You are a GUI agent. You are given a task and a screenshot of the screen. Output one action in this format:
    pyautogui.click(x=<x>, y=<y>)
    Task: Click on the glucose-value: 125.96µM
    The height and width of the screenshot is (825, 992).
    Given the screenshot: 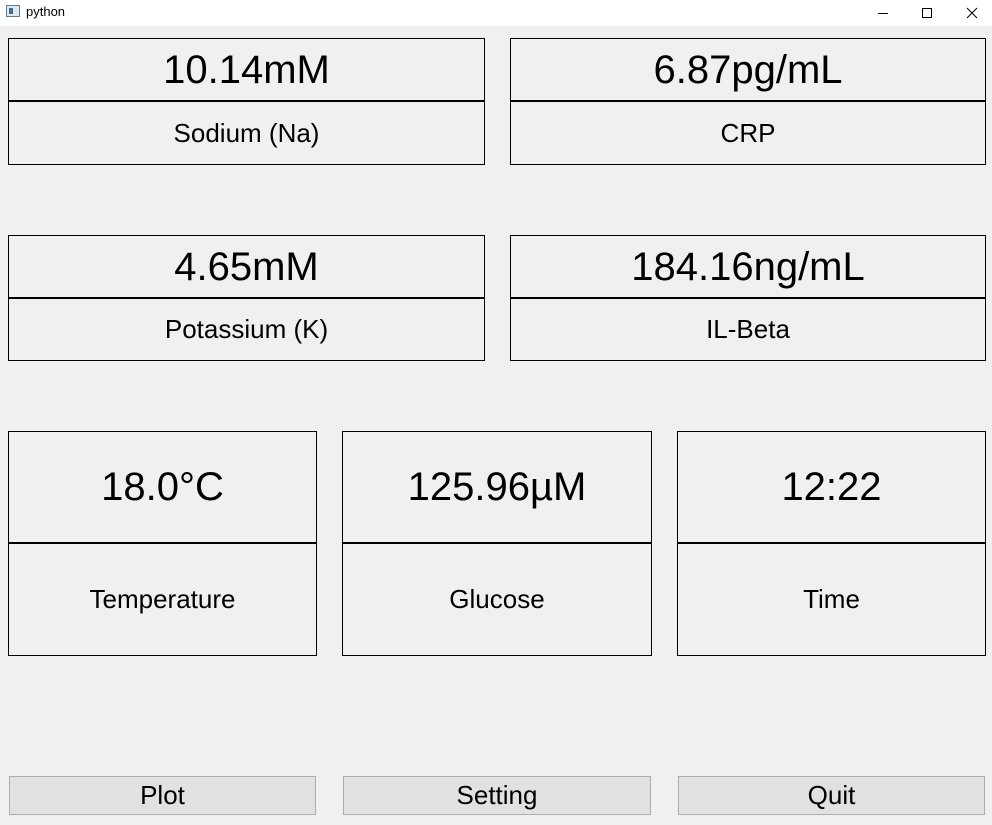 What is the action you would take?
    pyautogui.click(x=497, y=487)
    